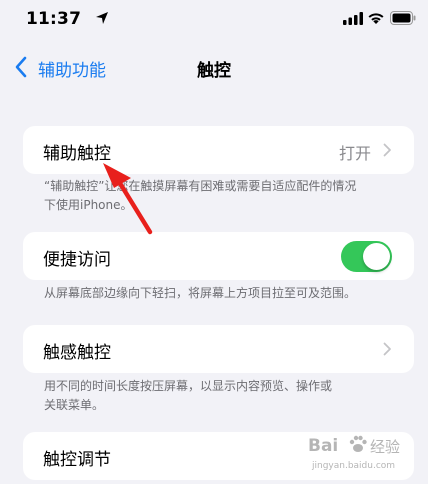 The height and width of the screenshot is (484, 428). I want to click on battery-icon, so click(403, 18).